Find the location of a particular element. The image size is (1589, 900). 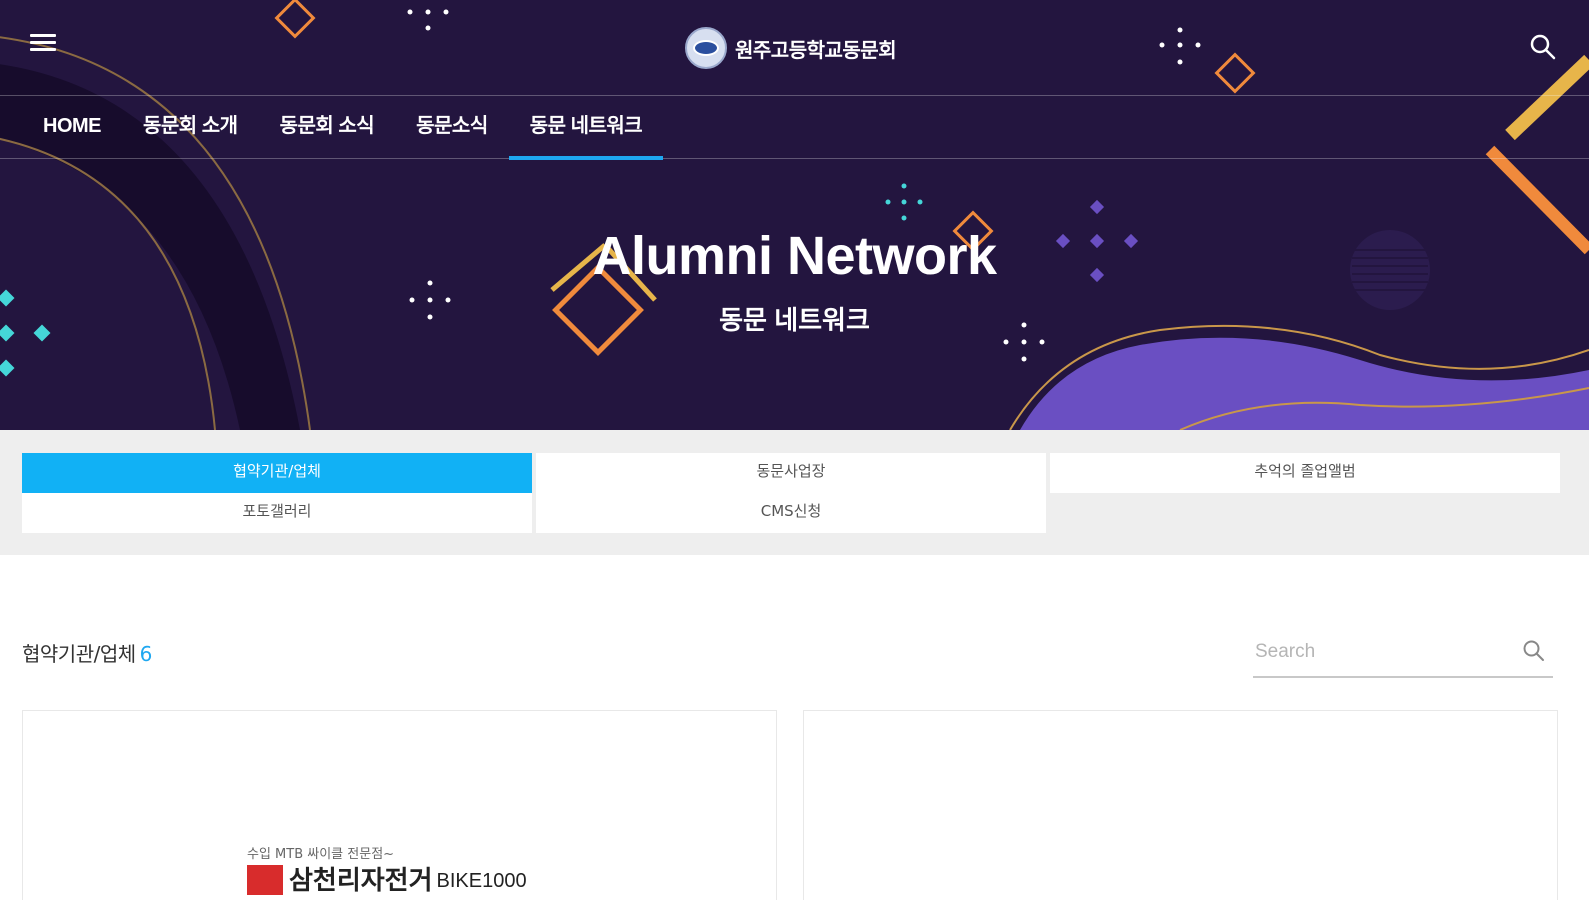

partner-card-subtitle: 수입 MTB 싸이클 전문점~ is located at coordinates (321, 854).